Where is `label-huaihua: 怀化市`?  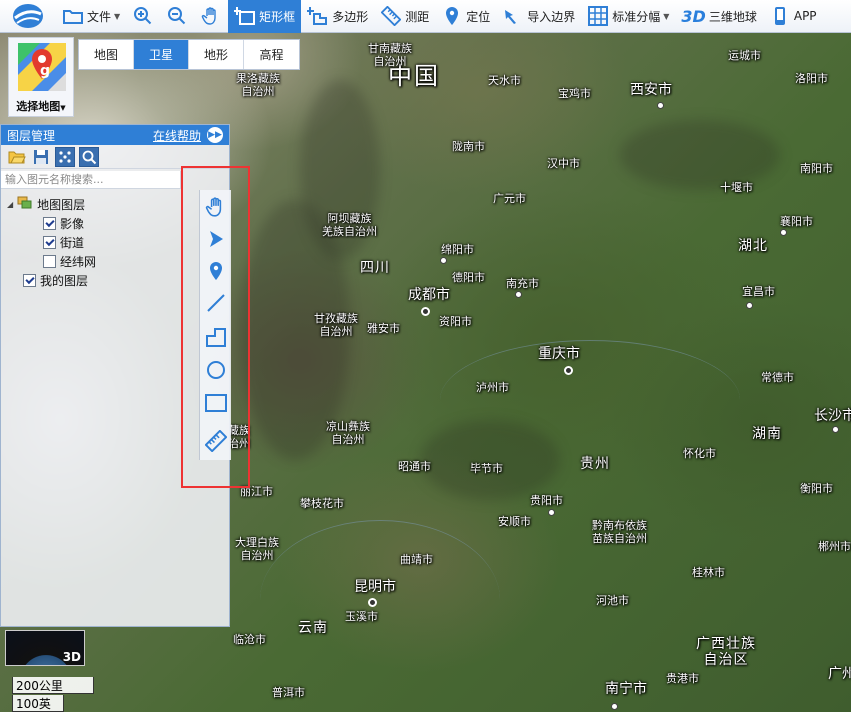 label-huaihua: 怀化市 is located at coordinates (699, 453).